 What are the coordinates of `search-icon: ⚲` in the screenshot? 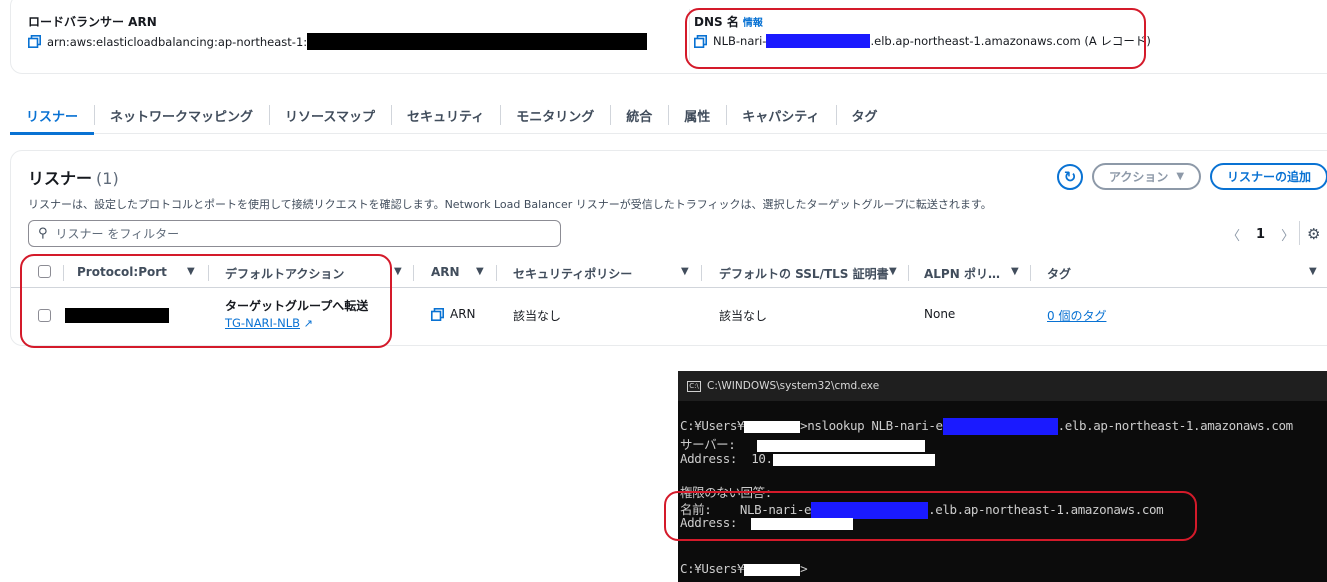 It's located at (43, 233).